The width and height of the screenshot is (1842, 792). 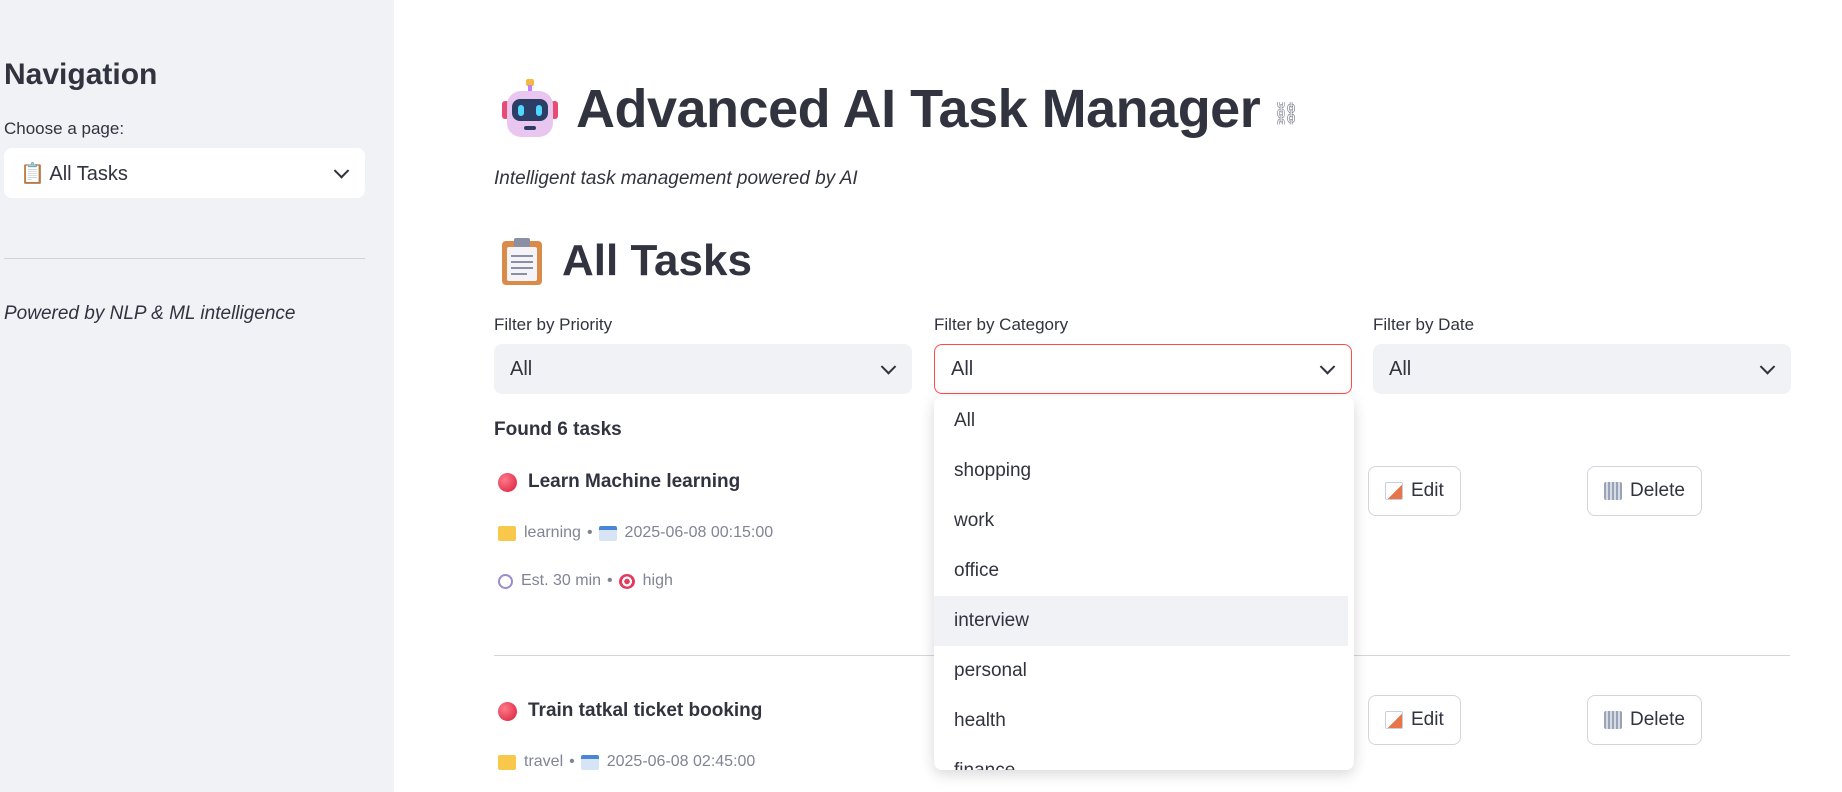 I want to click on section-title: All Tasks, so click(x=657, y=260).